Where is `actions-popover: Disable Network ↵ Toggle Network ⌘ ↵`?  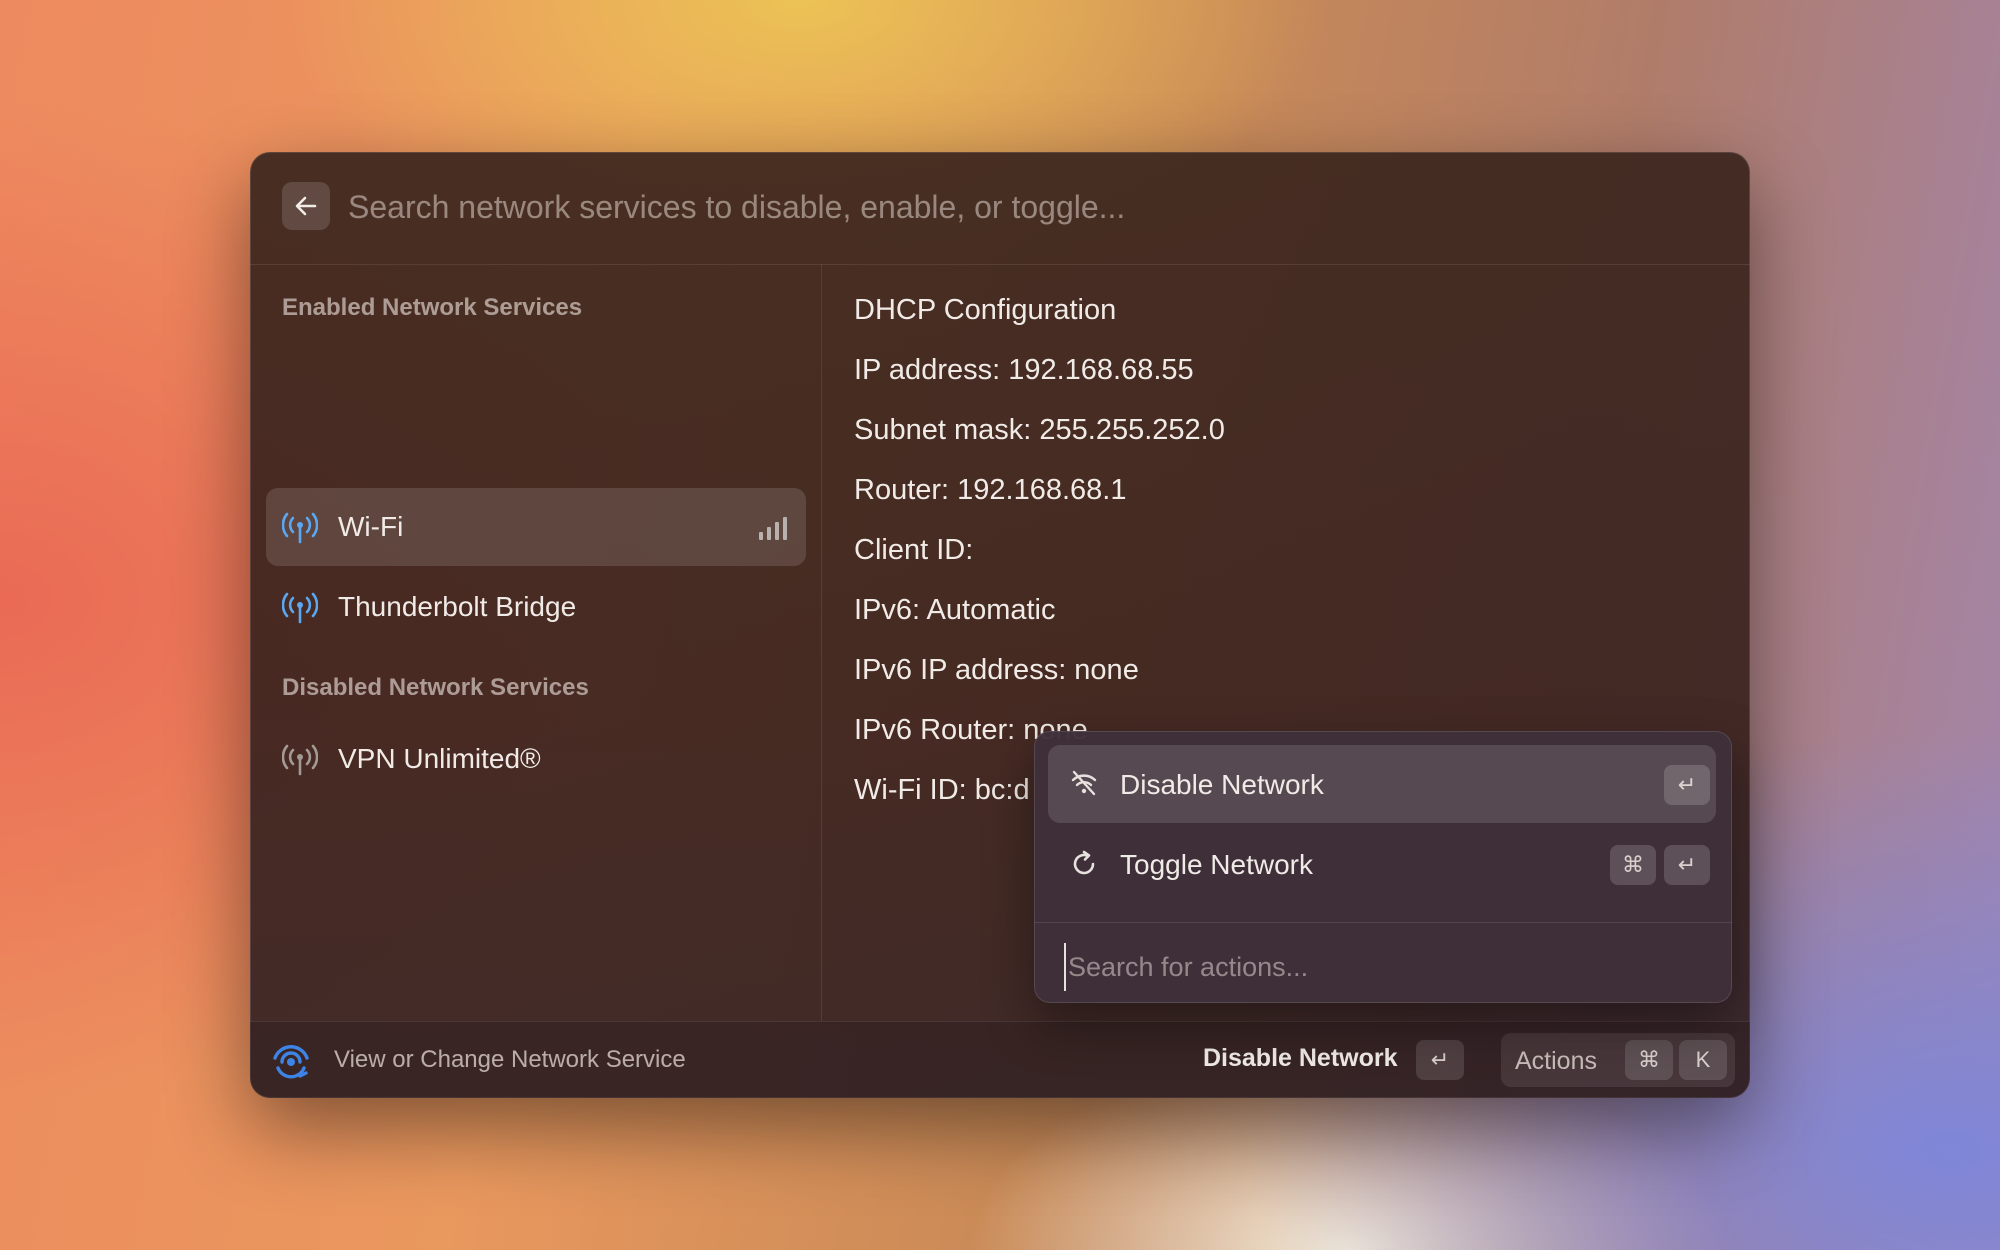 actions-popover: Disable Network ↵ Toggle Network ⌘ ↵ is located at coordinates (1383, 867).